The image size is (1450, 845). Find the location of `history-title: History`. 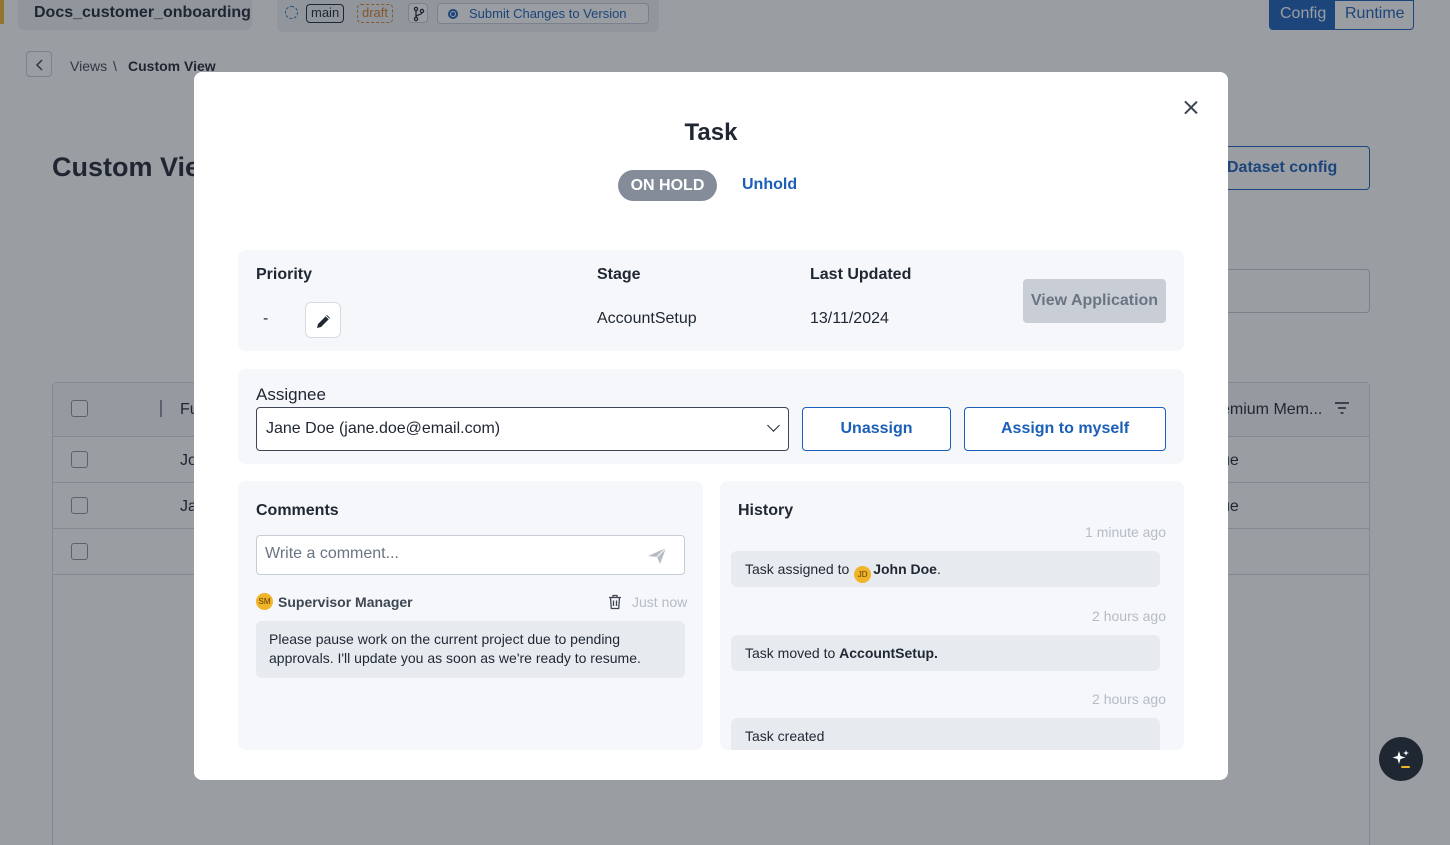

history-title: History is located at coordinates (766, 510).